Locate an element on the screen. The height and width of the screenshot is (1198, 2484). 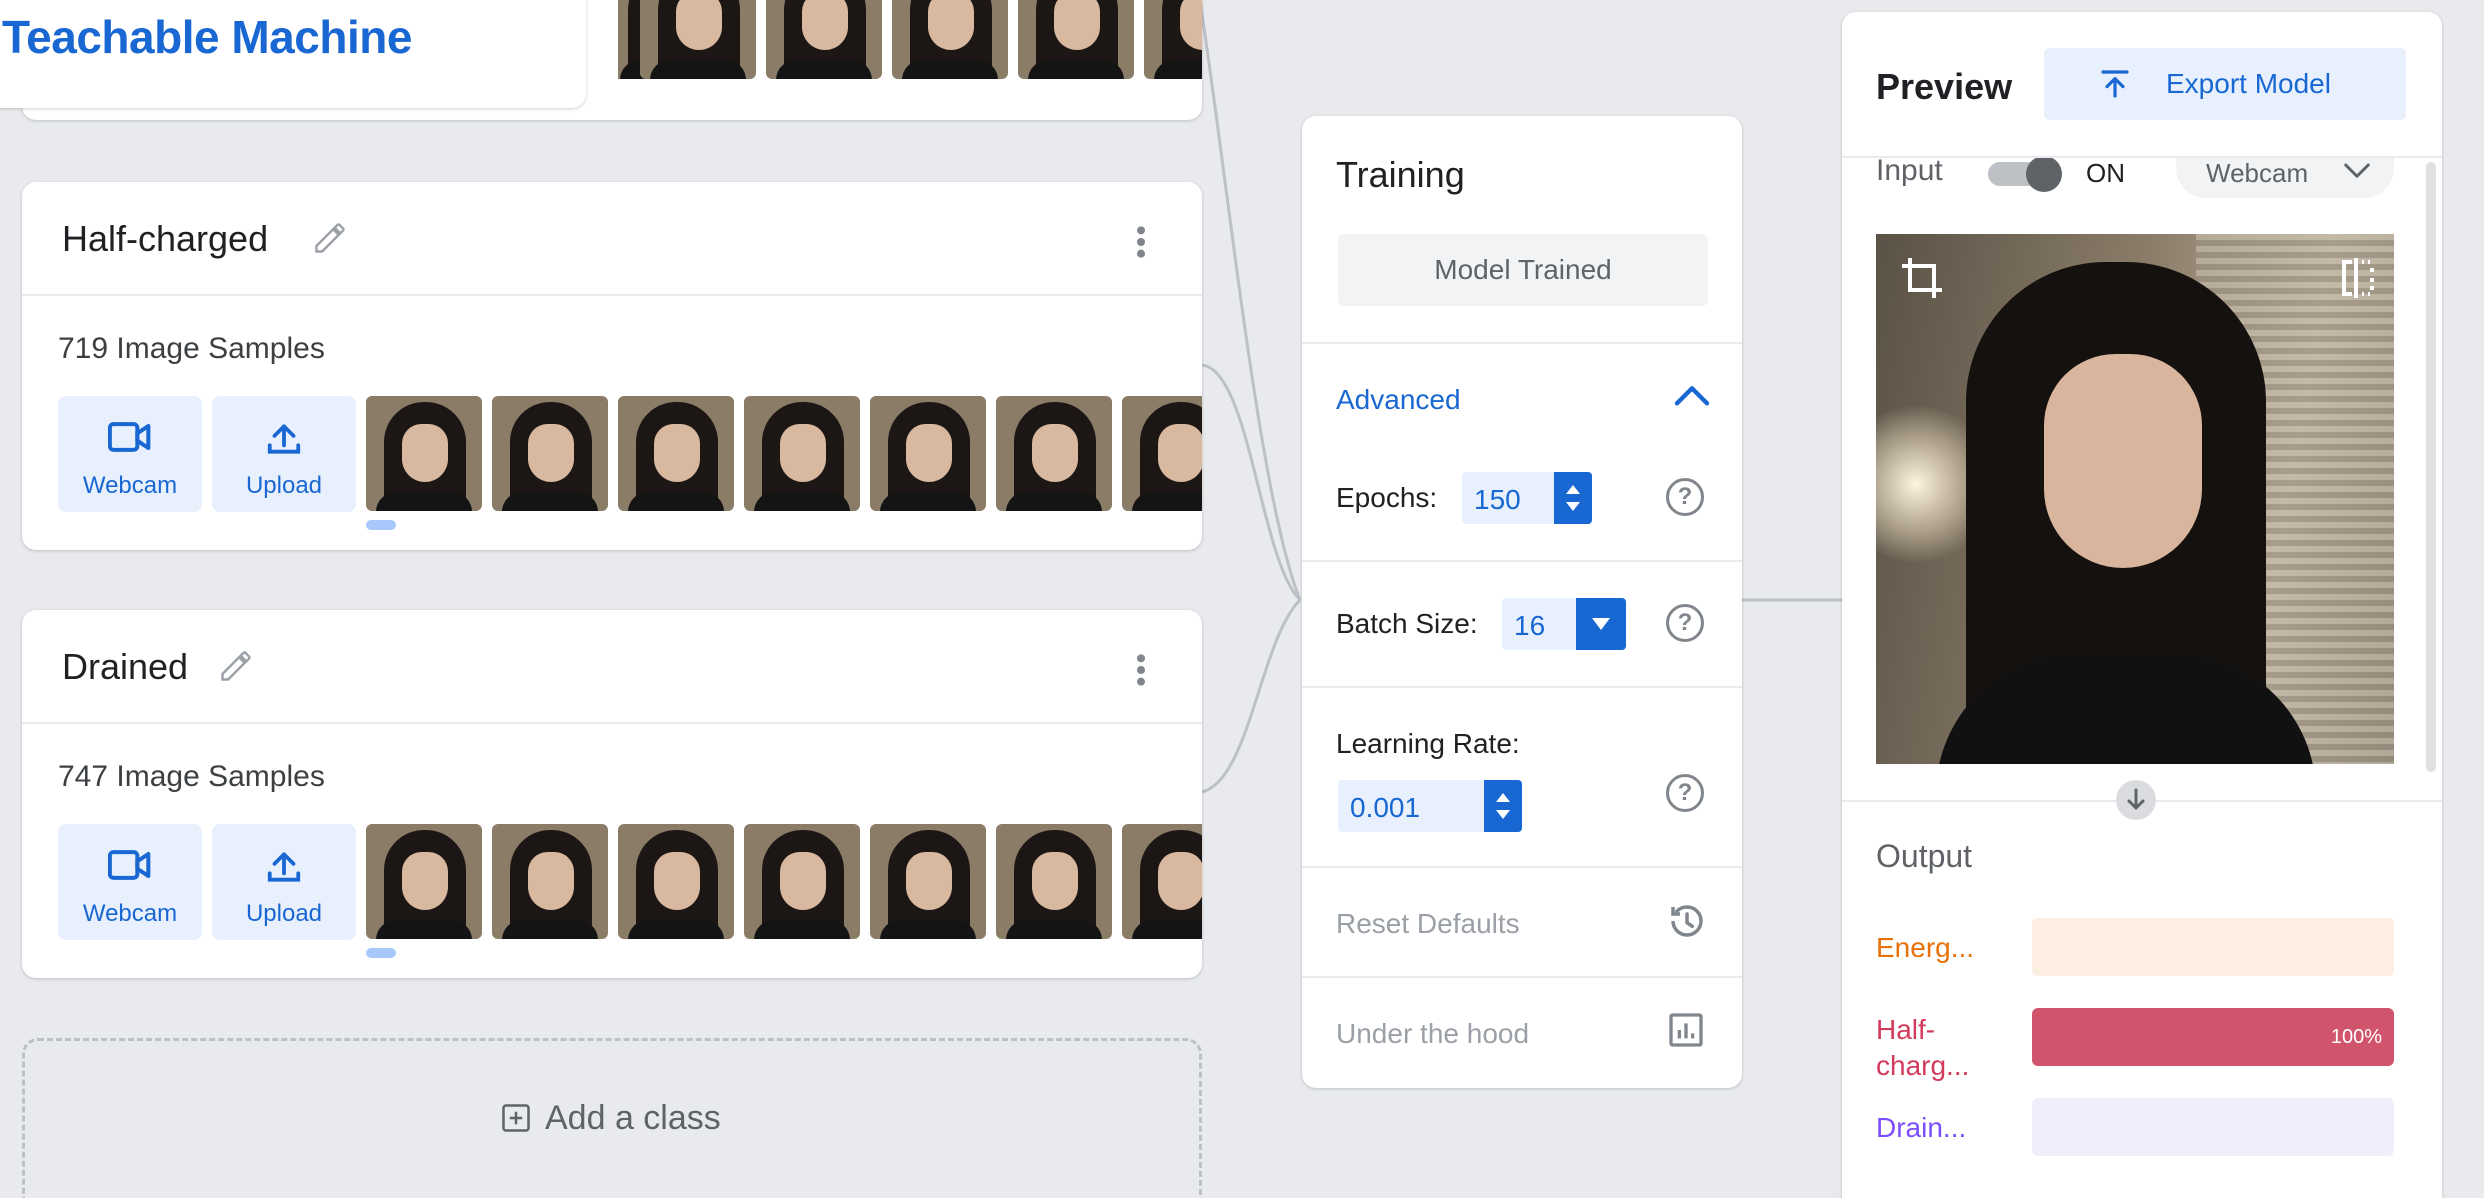
export-model-button: Export Model is located at coordinates (2225, 84).